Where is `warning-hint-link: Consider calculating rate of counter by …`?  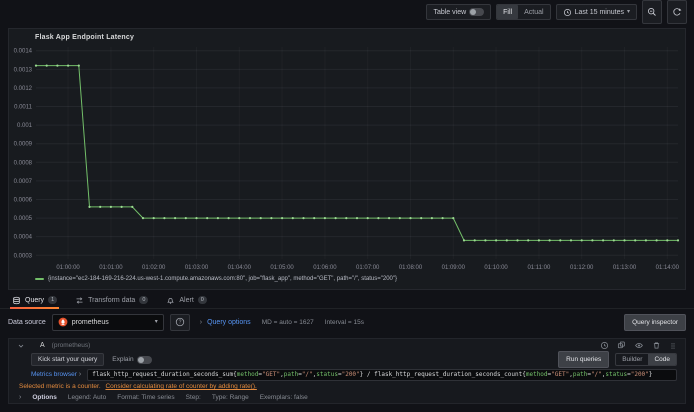
warning-hint-link: Consider calculating rate of counter by … is located at coordinates (180, 386).